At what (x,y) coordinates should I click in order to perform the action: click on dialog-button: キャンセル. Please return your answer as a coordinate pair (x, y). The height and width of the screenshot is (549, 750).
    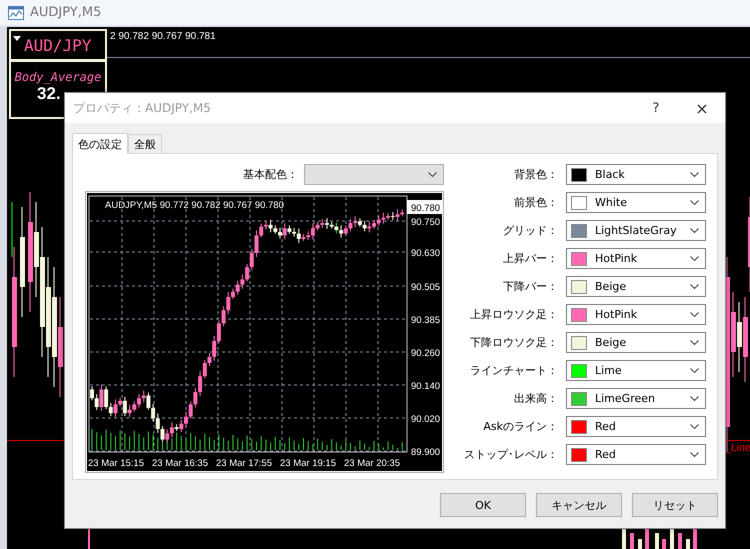
    Looking at the image, I should click on (579, 505).